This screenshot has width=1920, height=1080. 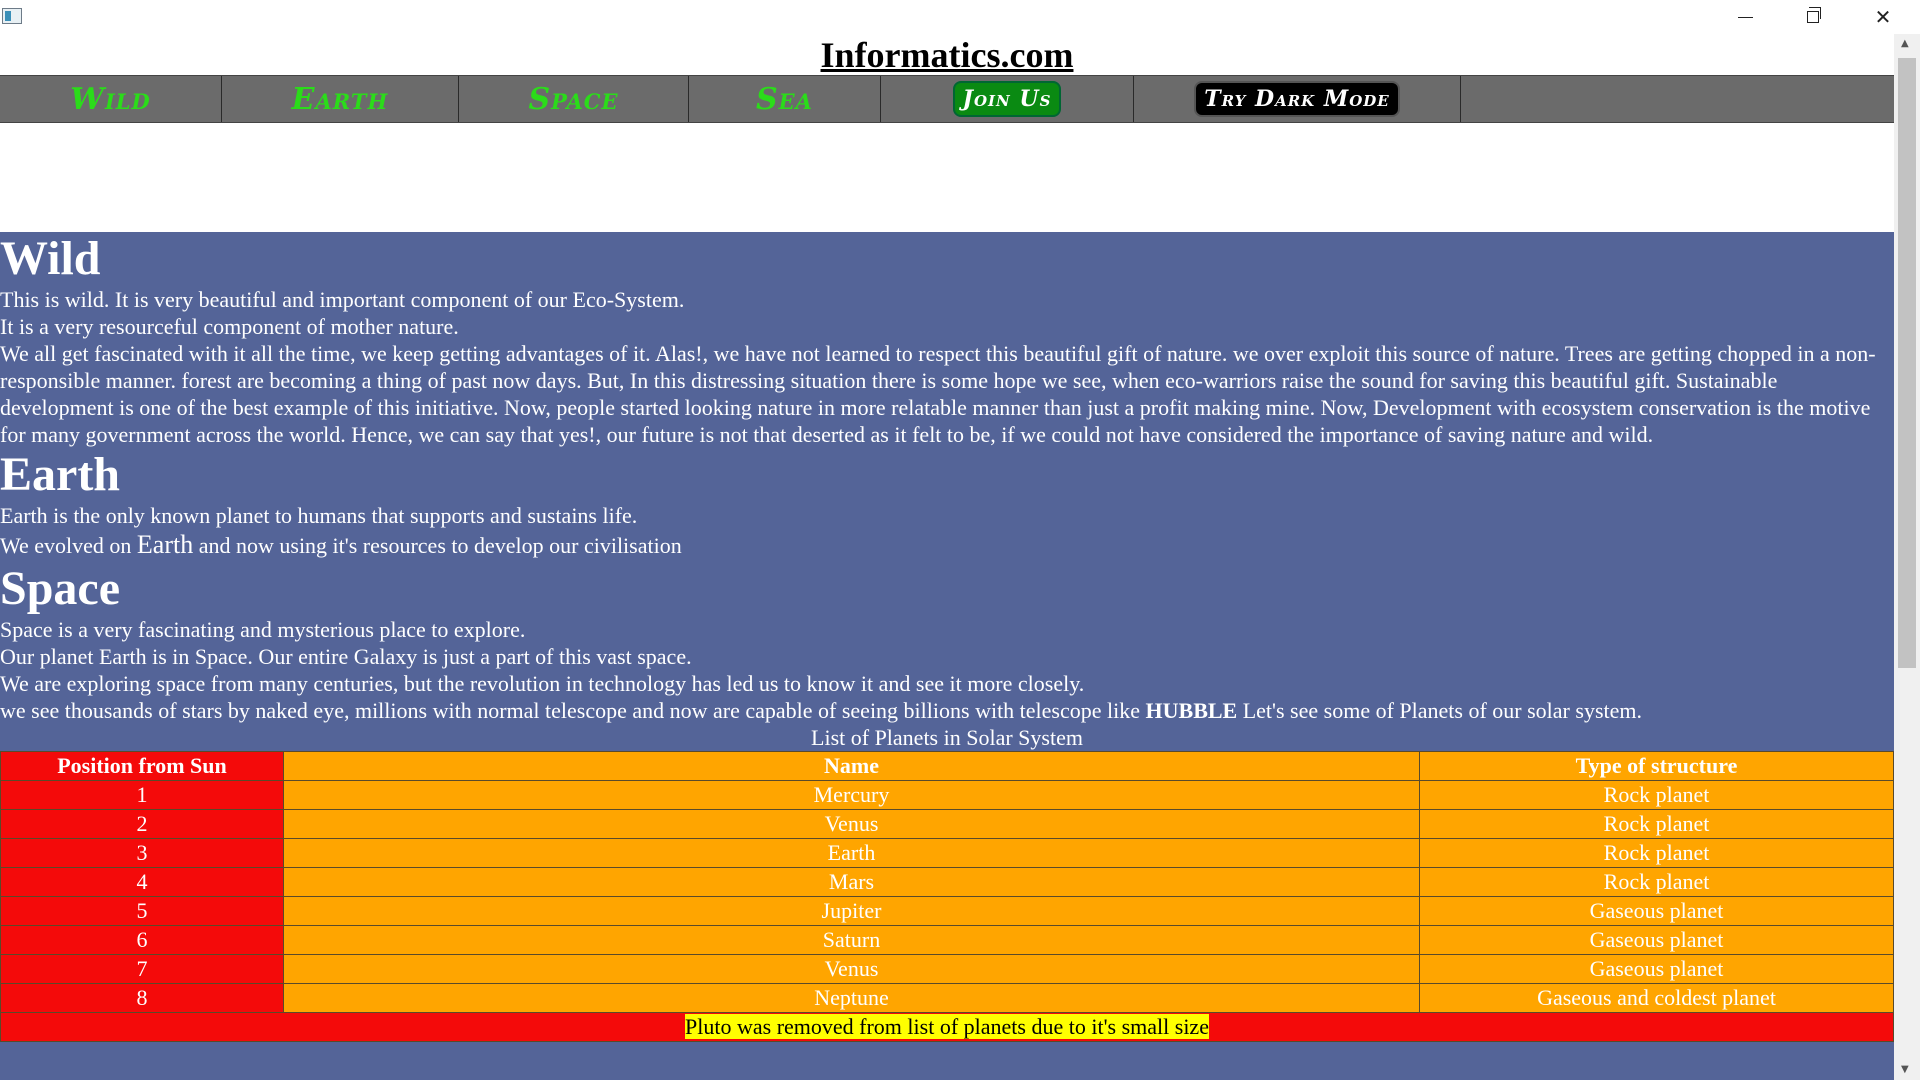 I want to click on cell-name: Saturn, so click(x=851, y=940).